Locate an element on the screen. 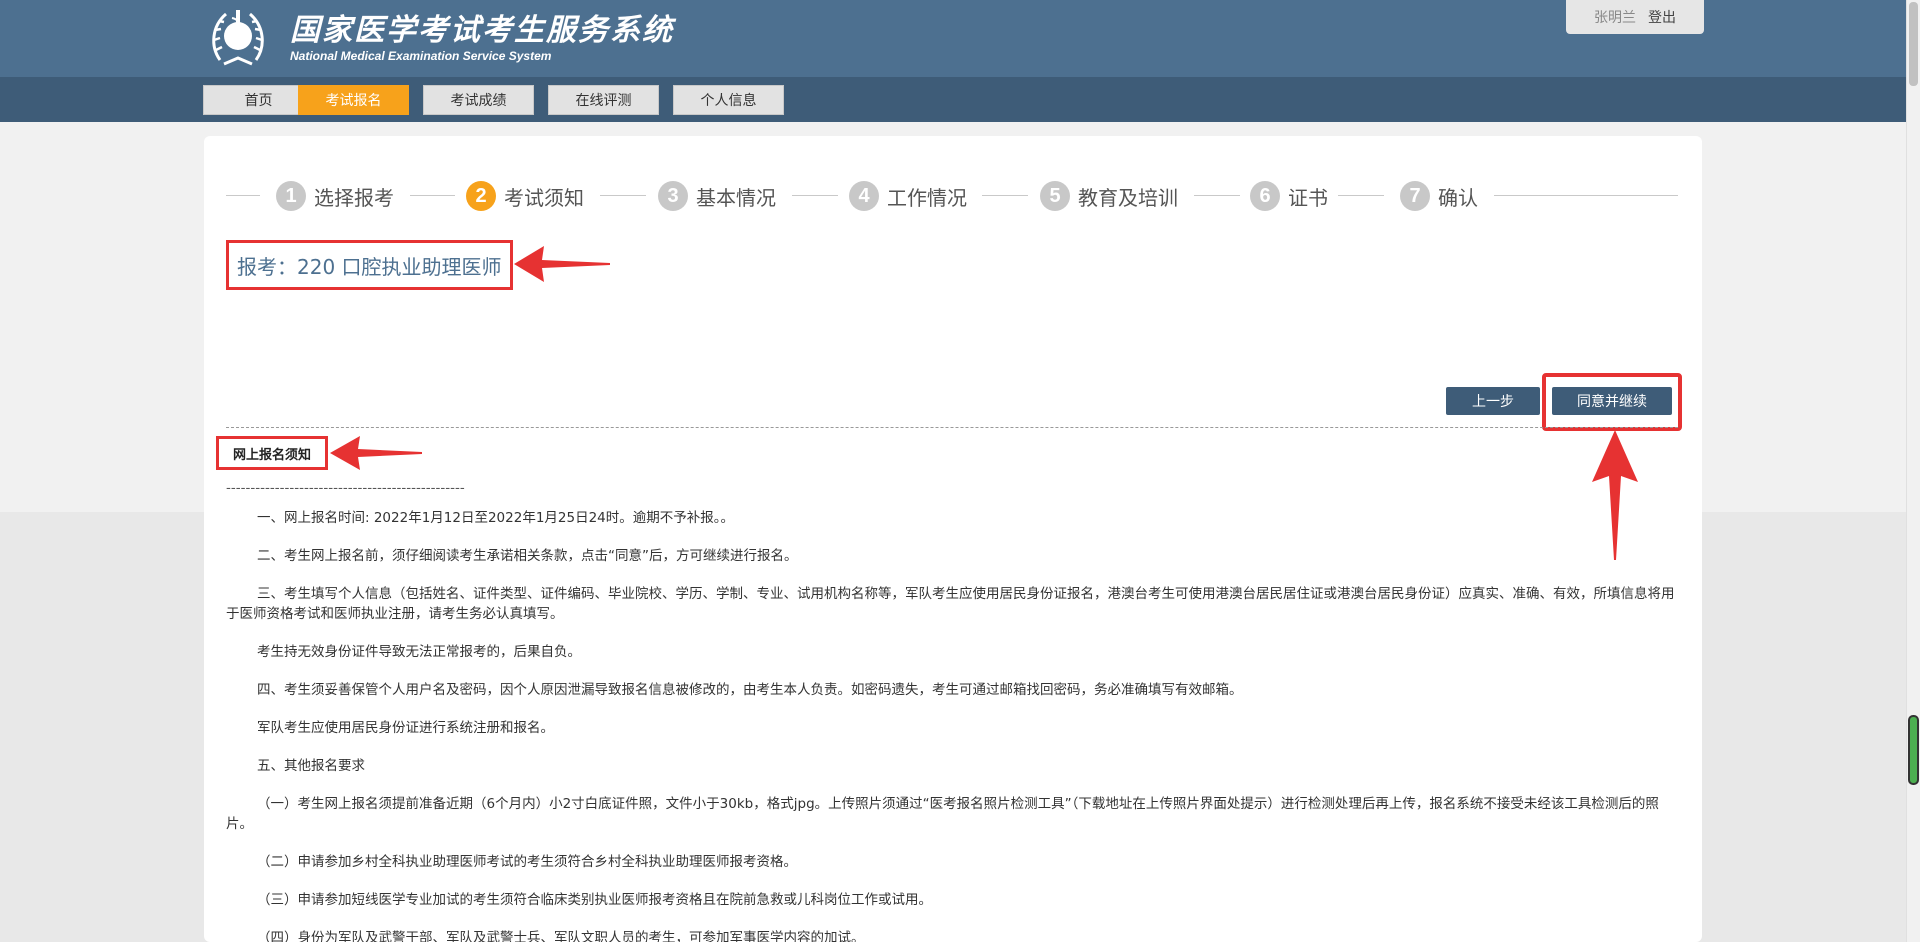  exam-title-text: 报考：220 口腔执业助理医师 is located at coordinates (369, 266).